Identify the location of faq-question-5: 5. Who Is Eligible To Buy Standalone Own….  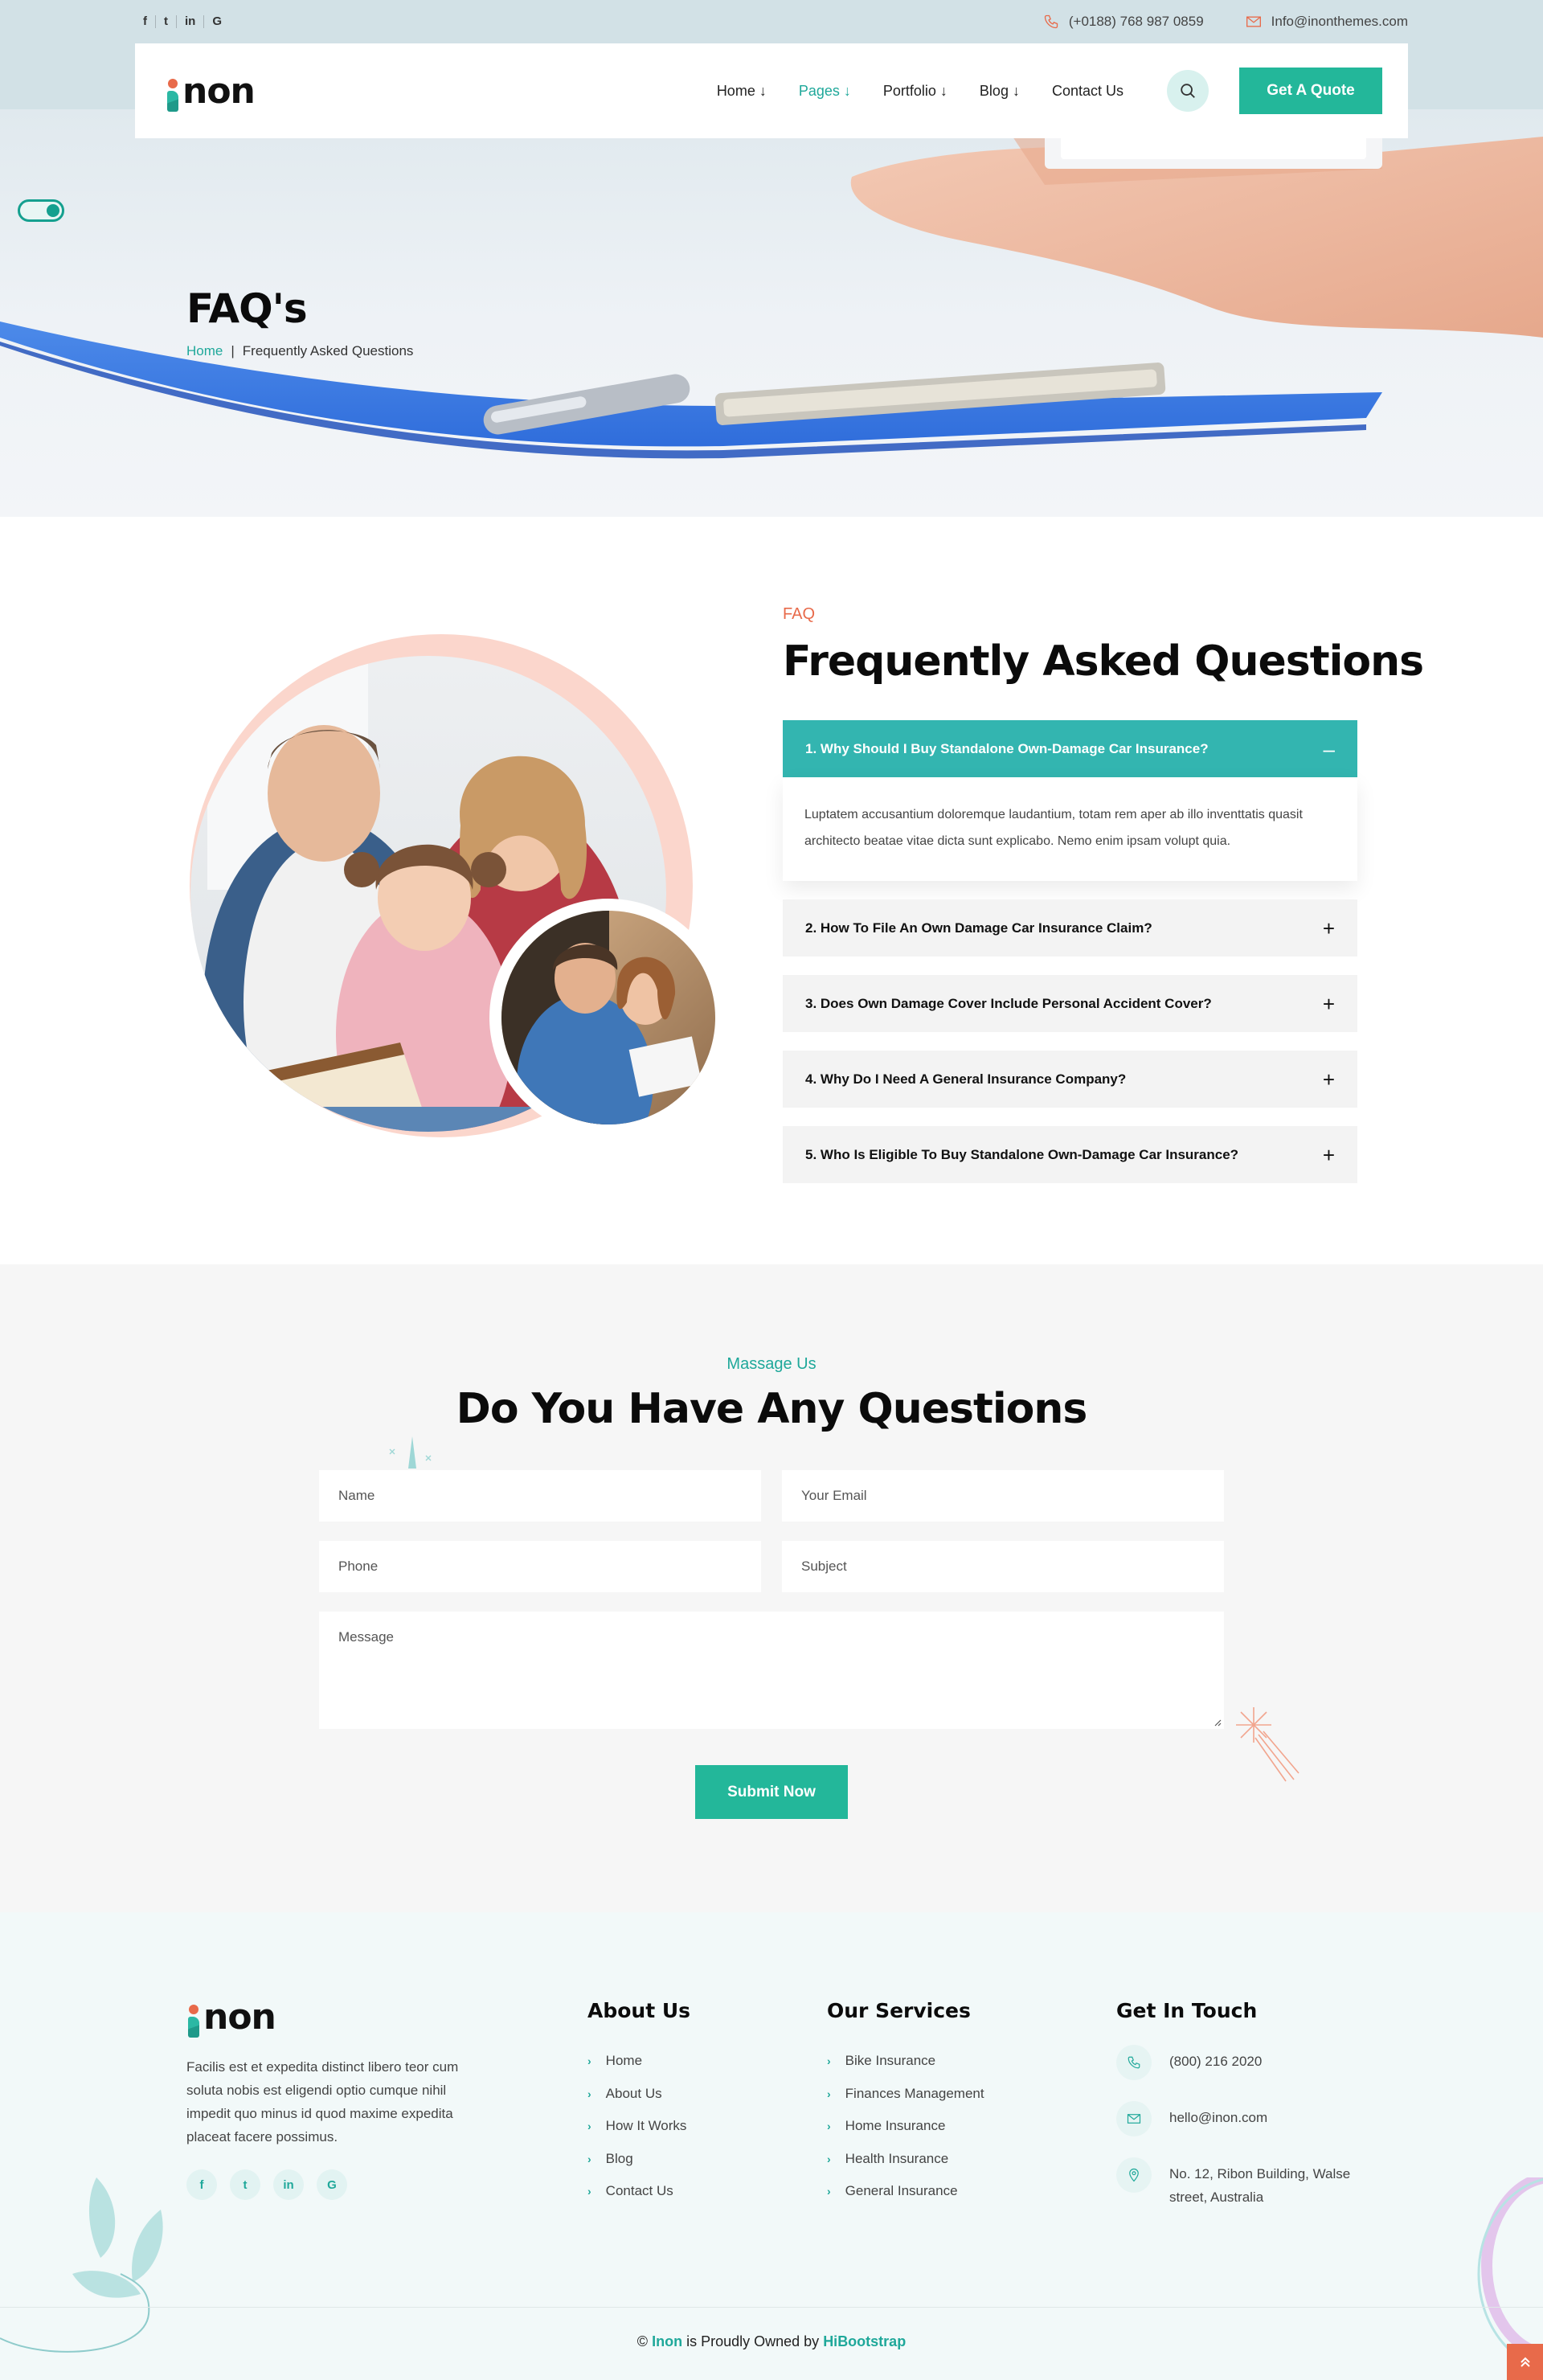
(1070, 1154).